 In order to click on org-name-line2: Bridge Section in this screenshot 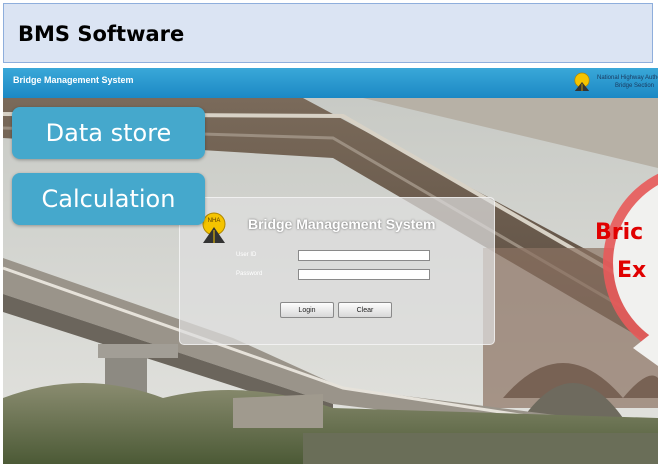, I will do `click(635, 86)`.